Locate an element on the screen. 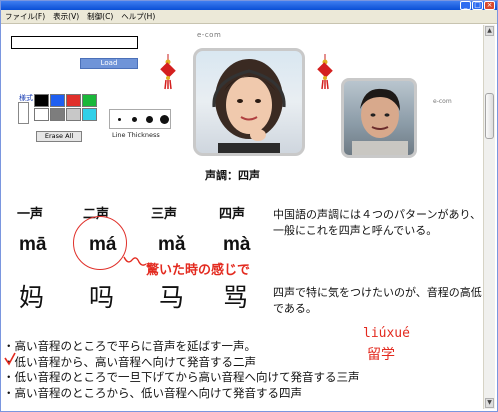 The image size is (498, 412). tone-pinyin: mā is located at coordinates (33, 244).